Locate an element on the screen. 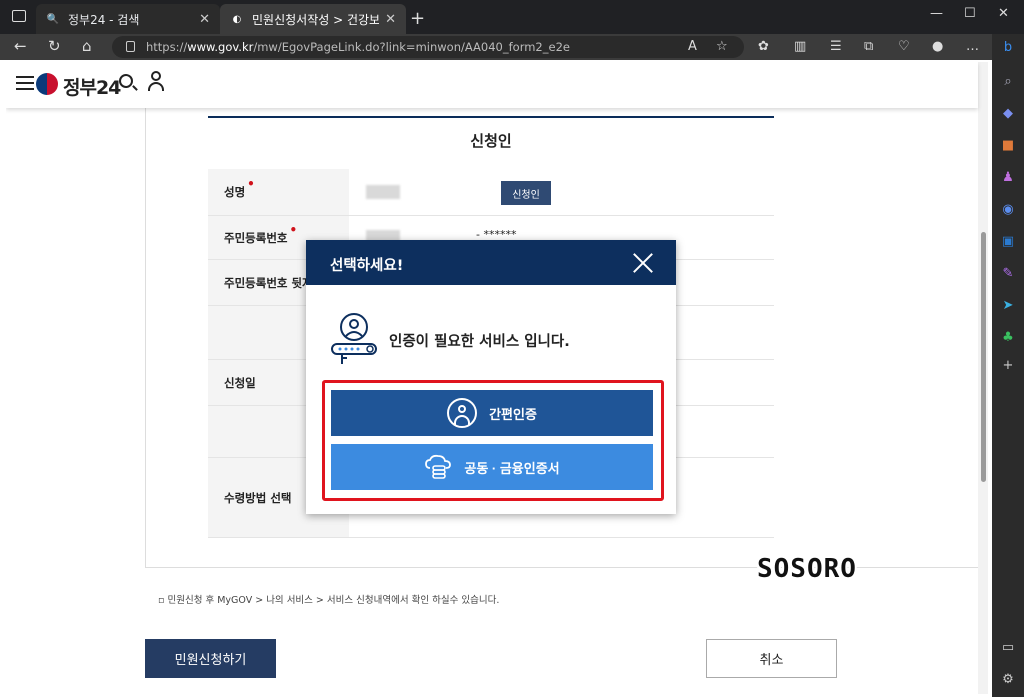 Image resolution: width=1024 pixels, height=697 pixels. tab-title: 정부24 - 검색 is located at coordinates (104, 19).